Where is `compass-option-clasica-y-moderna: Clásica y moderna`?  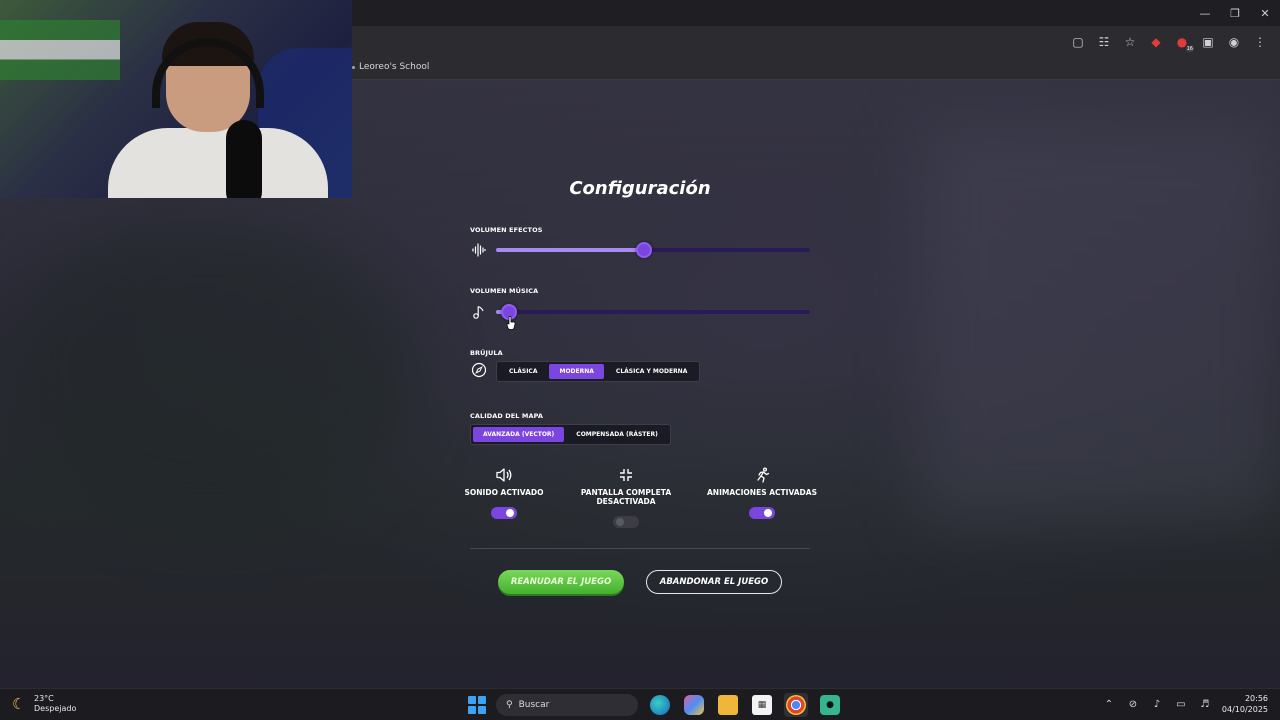
compass-option-clasica-y-moderna: Clásica y moderna is located at coordinates (651, 371).